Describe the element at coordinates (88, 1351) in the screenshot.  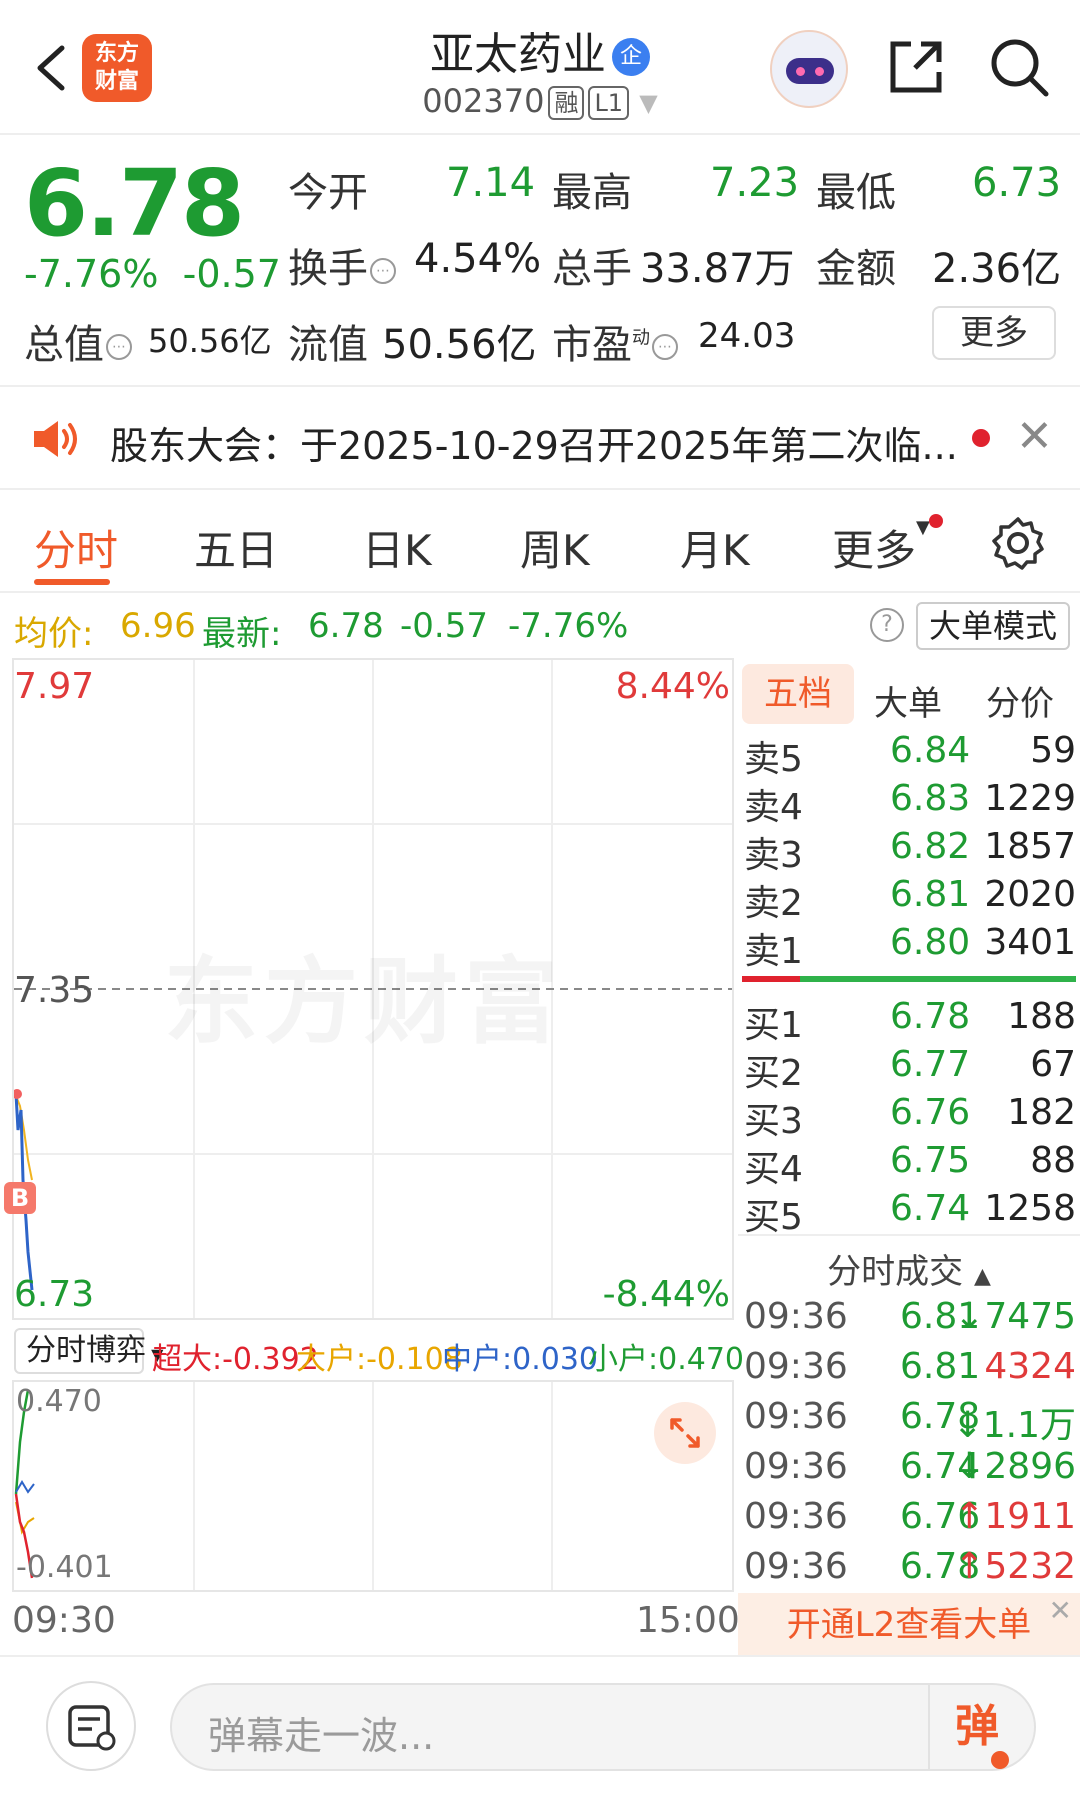
I see `indicator-select: 分时博弈 ▼` at that location.